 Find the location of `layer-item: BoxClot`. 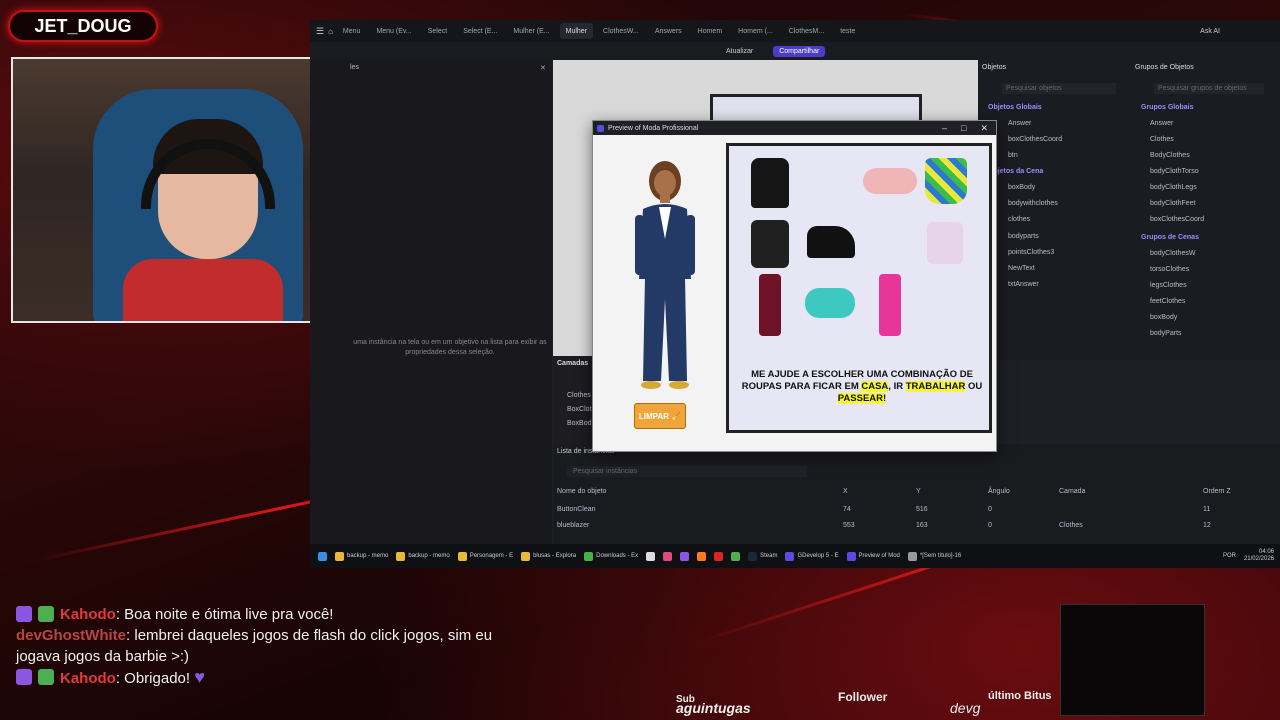

layer-item: BoxClot is located at coordinates (579, 409).